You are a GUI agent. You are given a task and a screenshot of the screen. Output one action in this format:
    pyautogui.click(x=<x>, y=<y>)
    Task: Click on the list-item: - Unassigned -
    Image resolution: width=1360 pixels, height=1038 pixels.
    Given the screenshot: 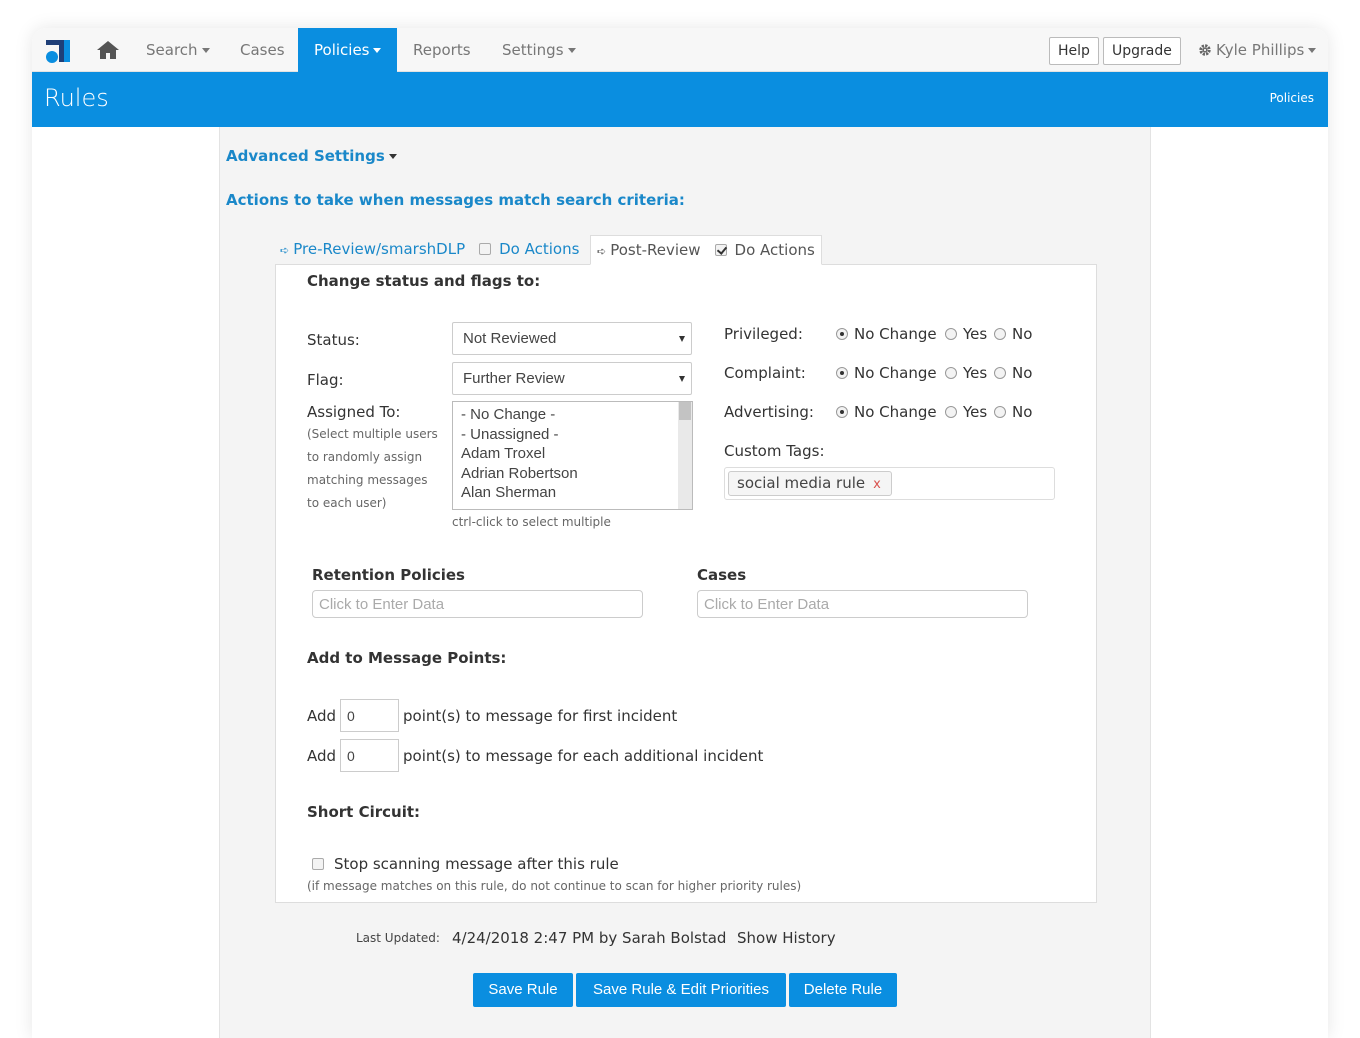 What is the action you would take?
    pyautogui.click(x=572, y=435)
    